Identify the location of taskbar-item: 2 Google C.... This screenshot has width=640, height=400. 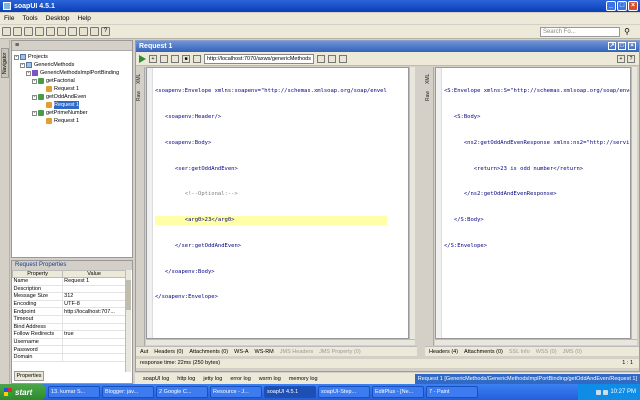
(182, 392).